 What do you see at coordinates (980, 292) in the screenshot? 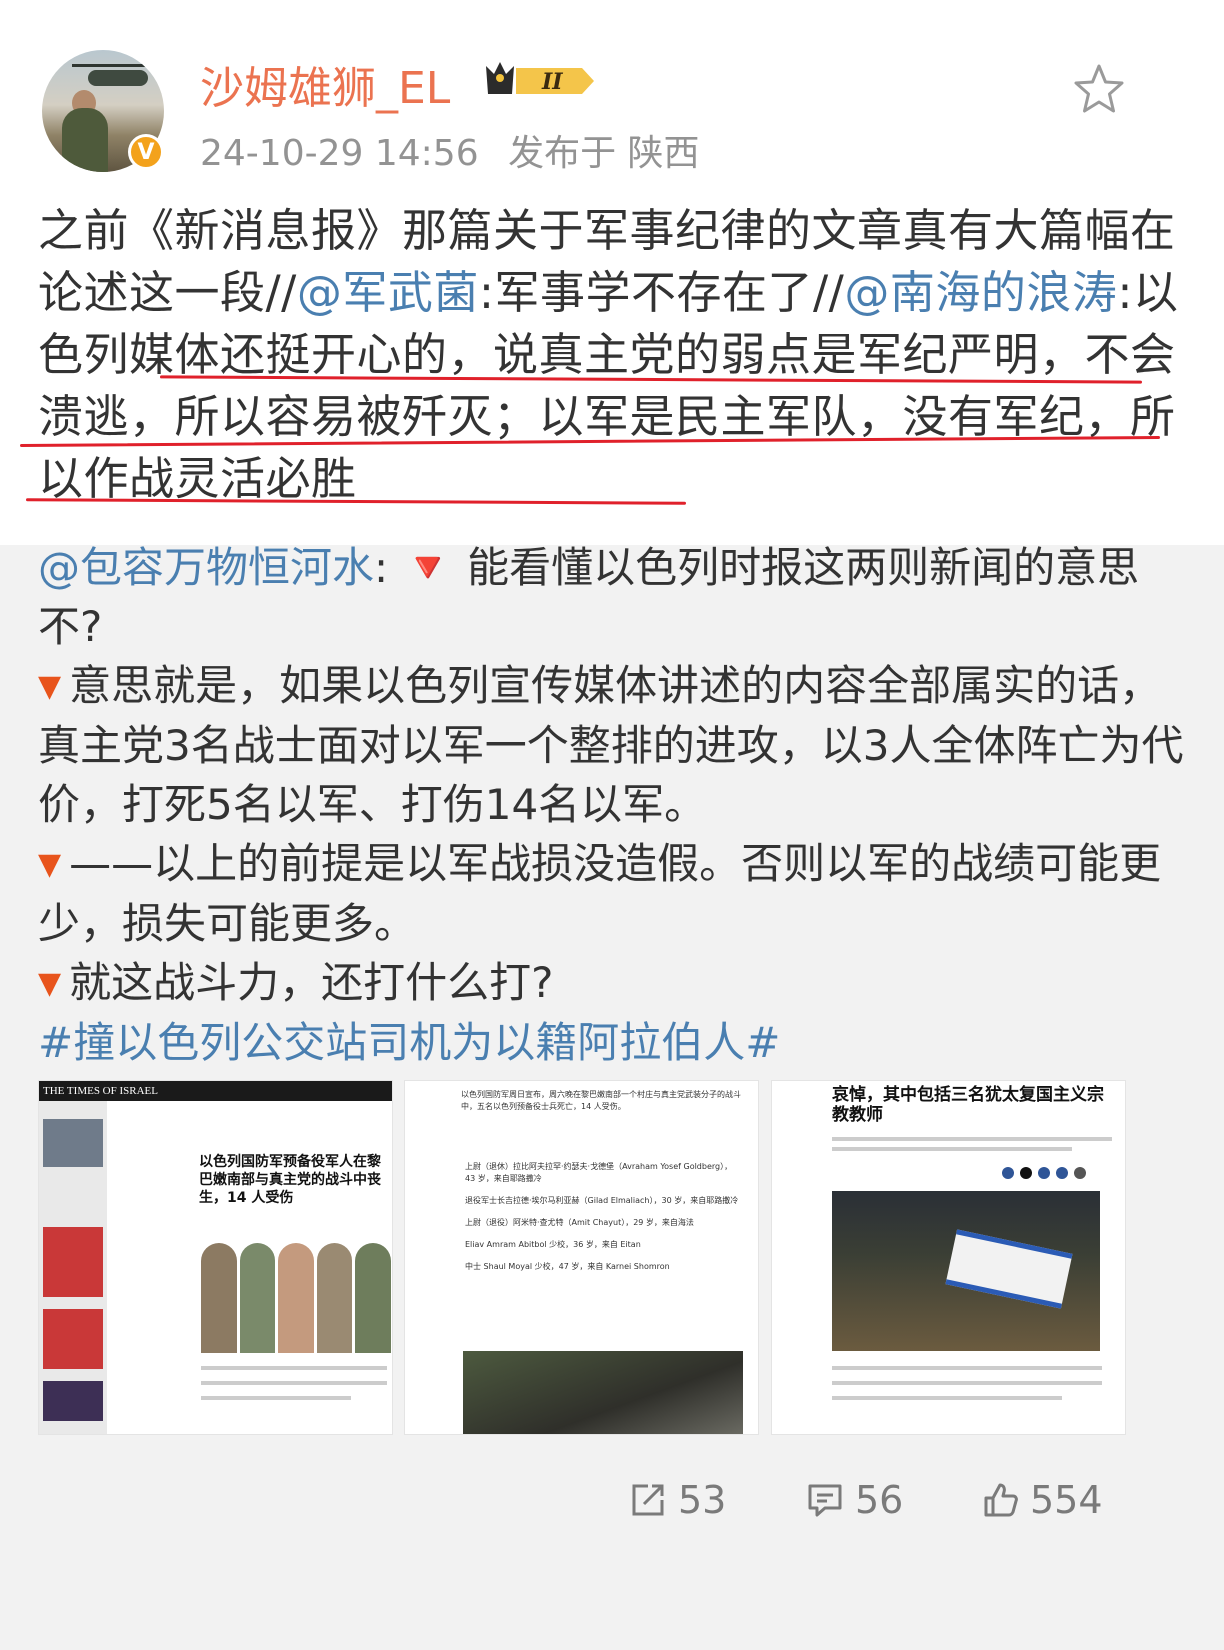
I see `mention-link-2: @南海的浪涛` at bounding box center [980, 292].